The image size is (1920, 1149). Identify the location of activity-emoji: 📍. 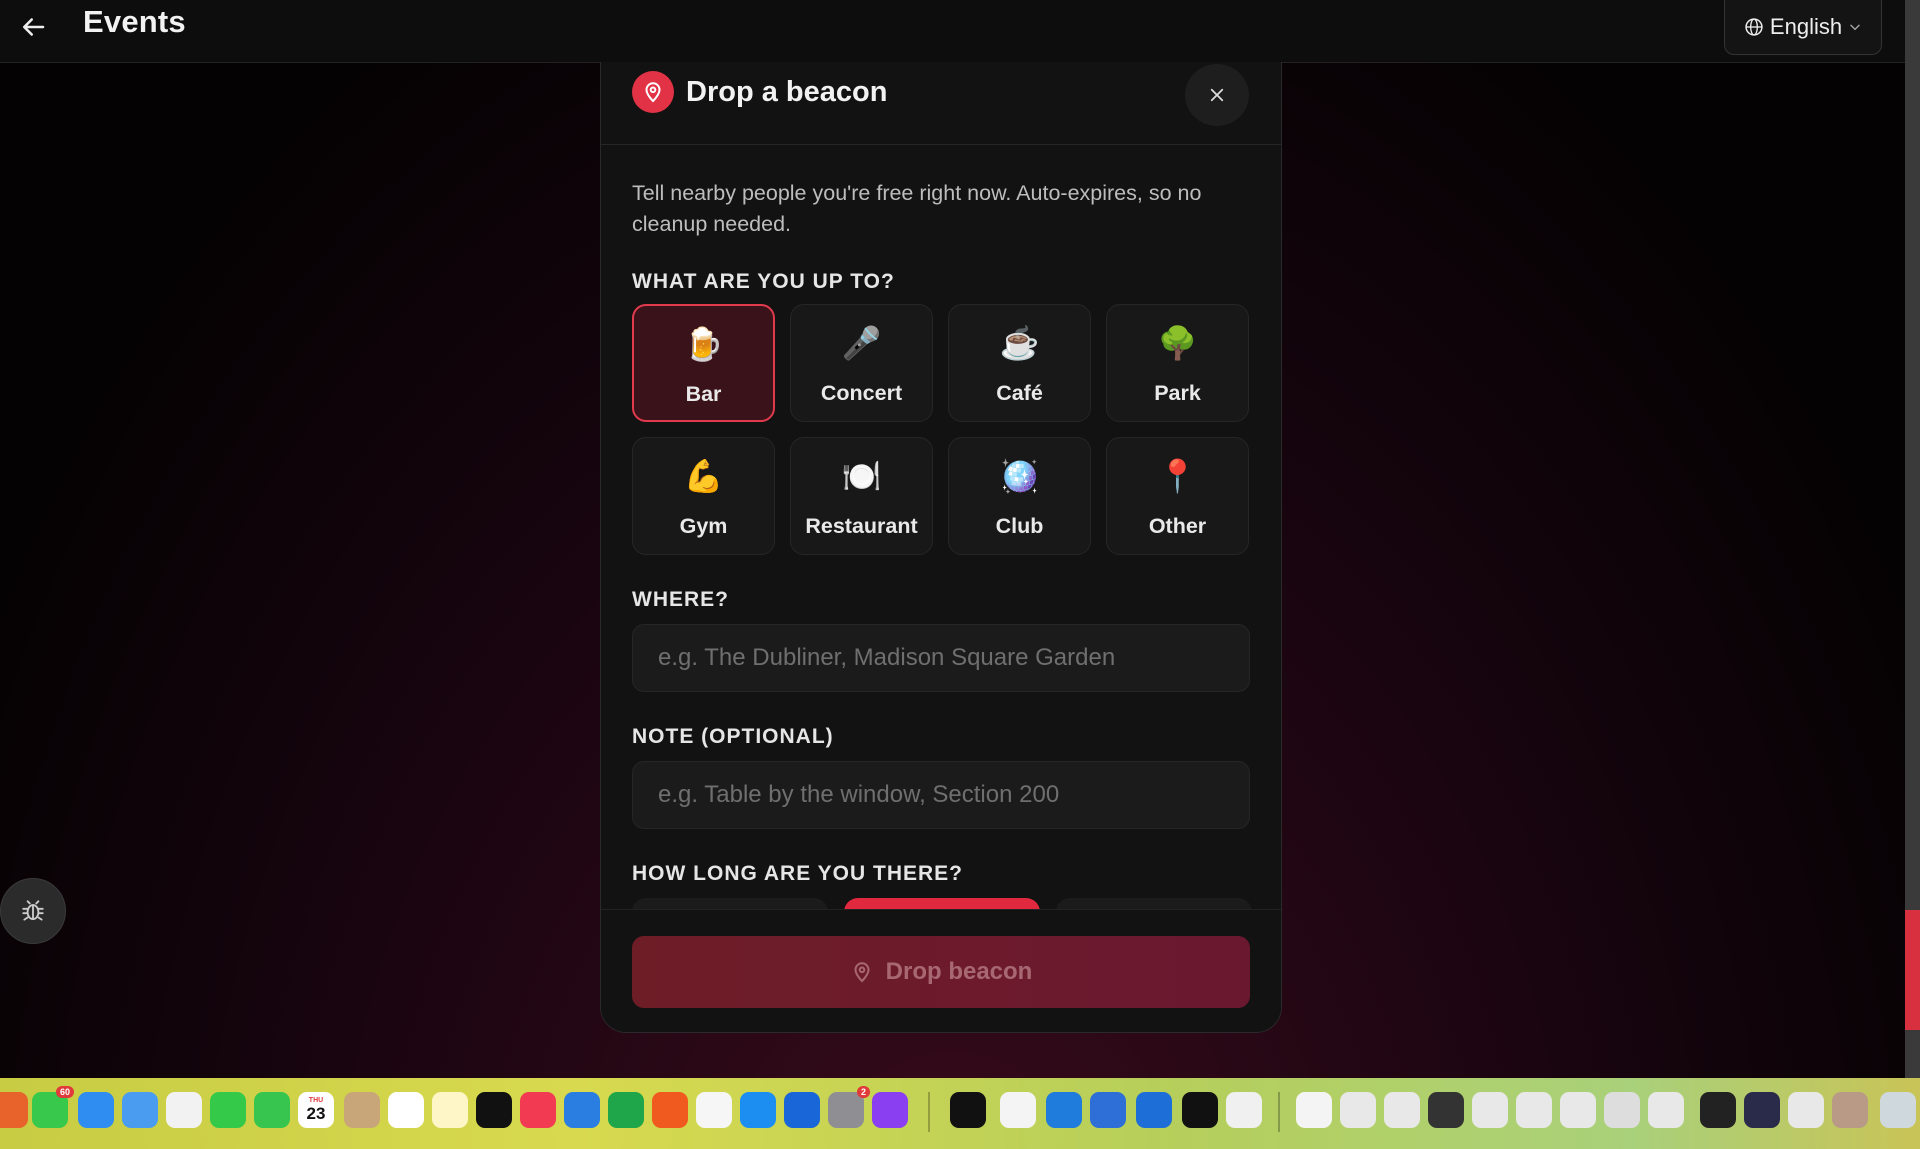
(1177, 476).